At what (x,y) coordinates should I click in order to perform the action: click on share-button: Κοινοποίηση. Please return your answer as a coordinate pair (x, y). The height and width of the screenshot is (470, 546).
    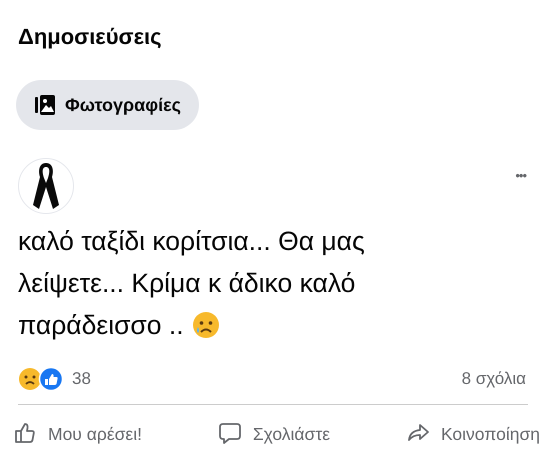
    Looking at the image, I should click on (473, 433).